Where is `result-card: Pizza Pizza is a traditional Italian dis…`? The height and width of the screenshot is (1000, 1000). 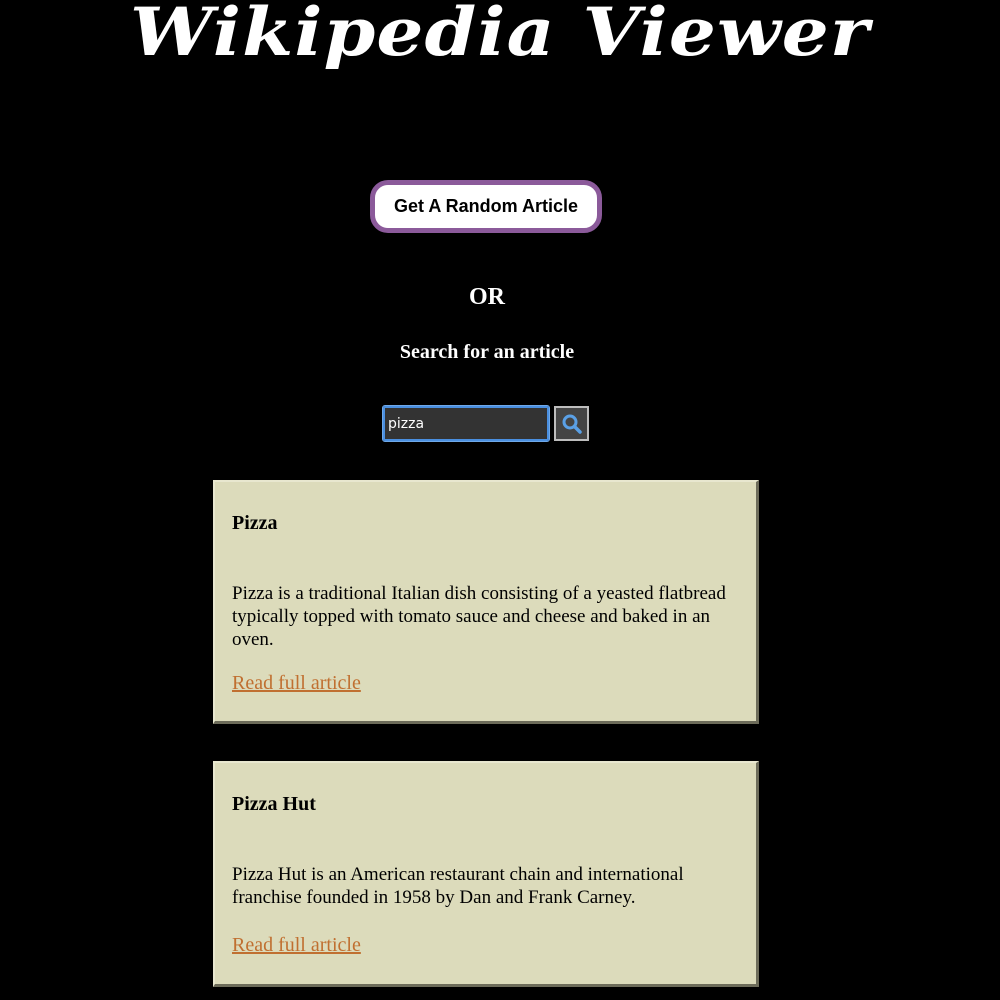
result-card: Pizza Pizza is a traditional Italian dis… is located at coordinates (486, 602).